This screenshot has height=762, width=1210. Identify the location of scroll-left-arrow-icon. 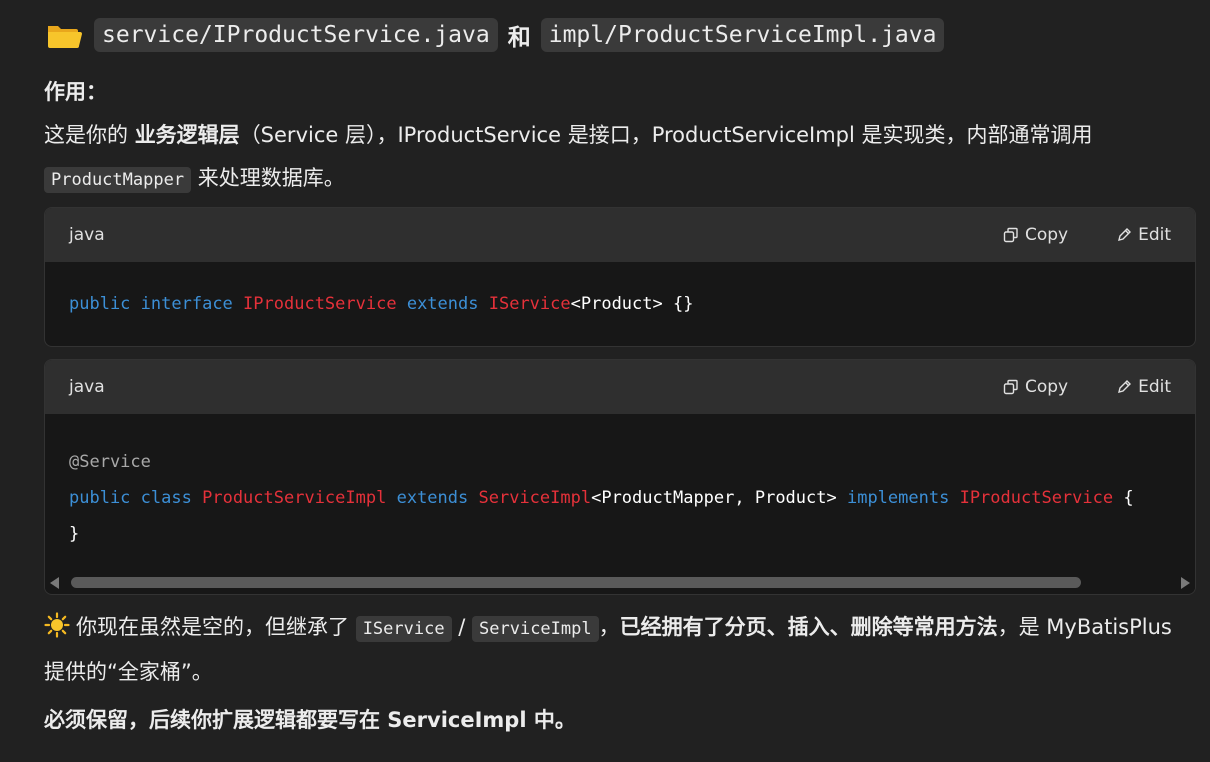
(54, 583).